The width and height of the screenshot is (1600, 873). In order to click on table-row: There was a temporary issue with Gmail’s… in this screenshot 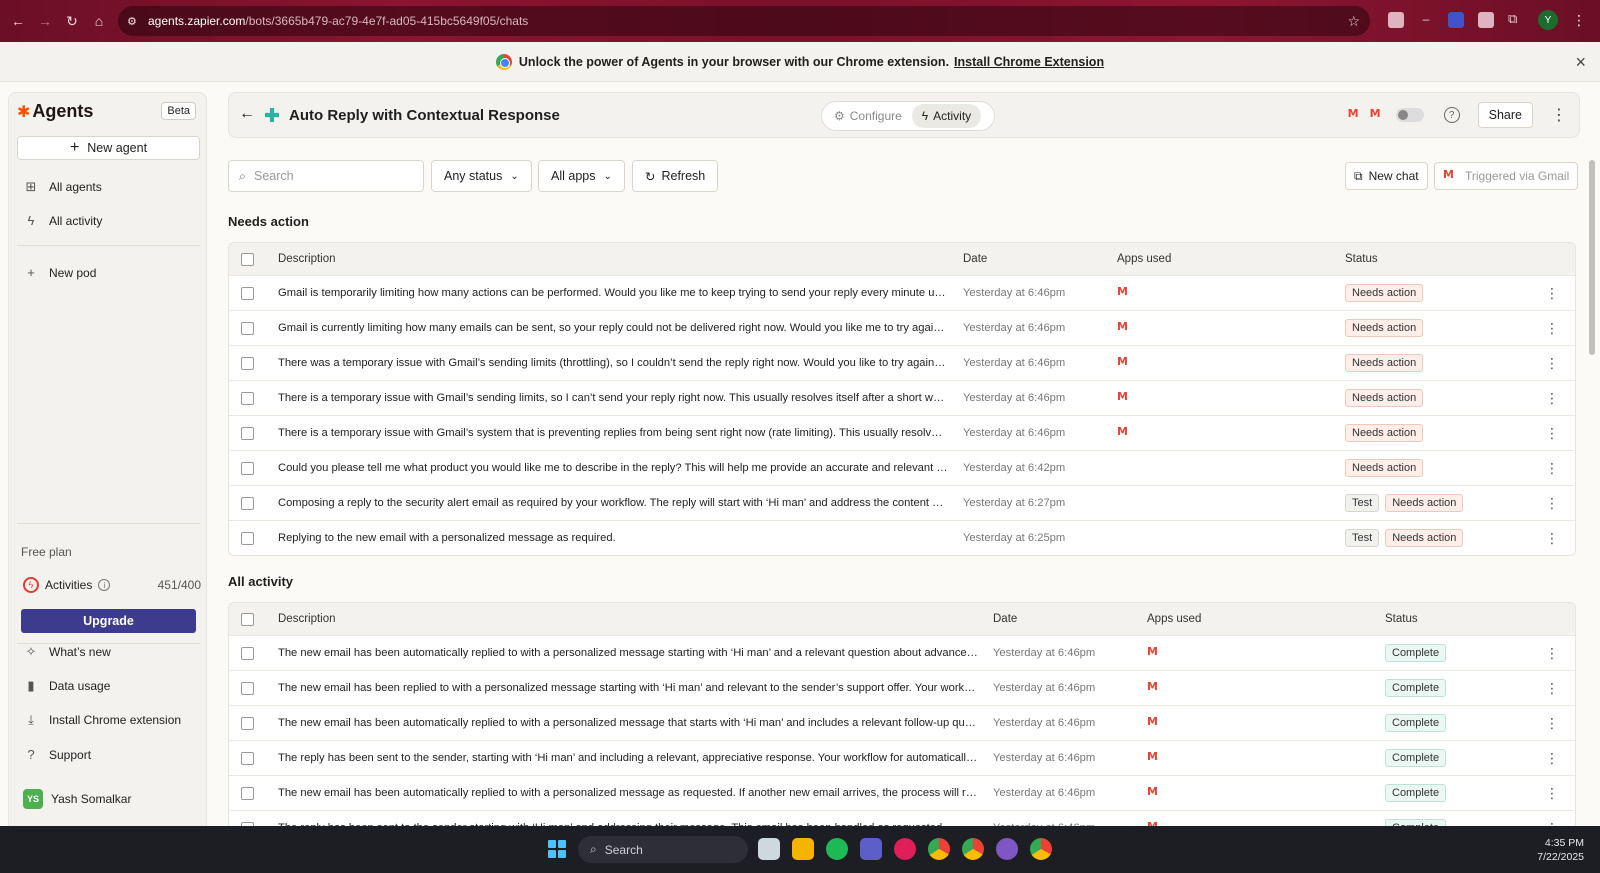, I will do `click(902, 362)`.